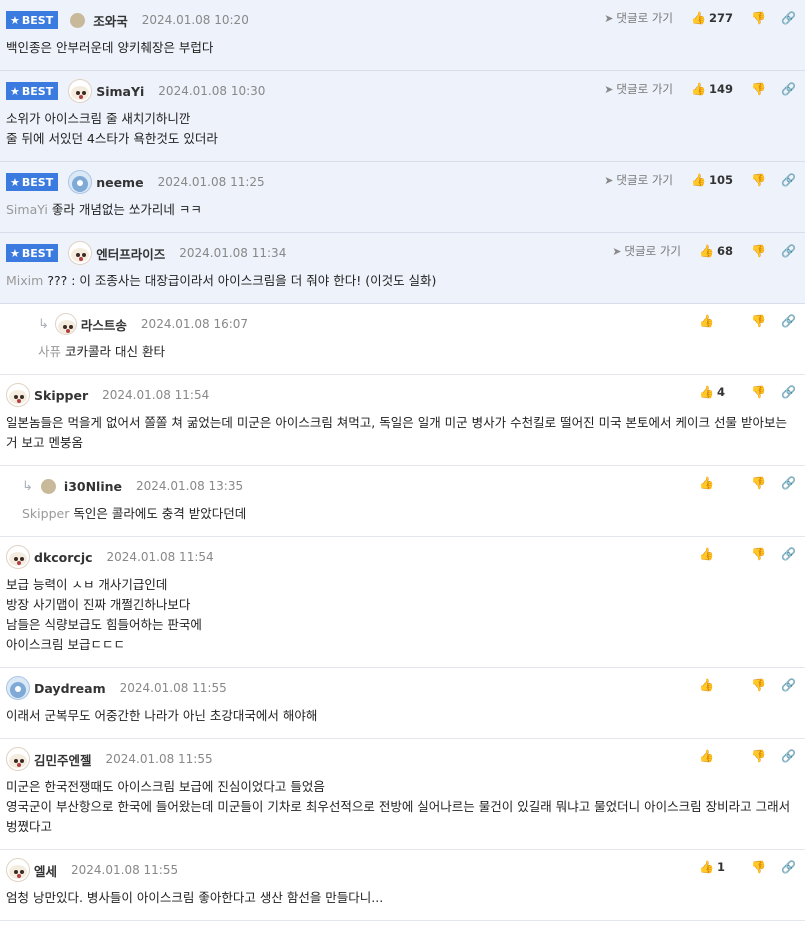 The height and width of the screenshot is (938, 805). I want to click on comment-actions: 👍 👎 🔗, so click(747, 554).